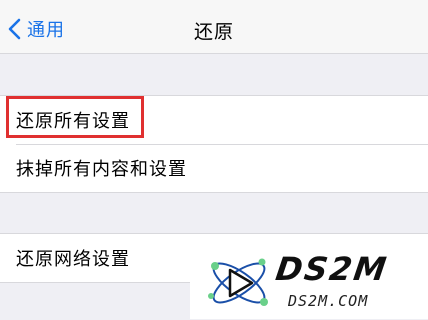  Describe the element at coordinates (213, 32) in the screenshot. I see `page-title: 还原` at that location.